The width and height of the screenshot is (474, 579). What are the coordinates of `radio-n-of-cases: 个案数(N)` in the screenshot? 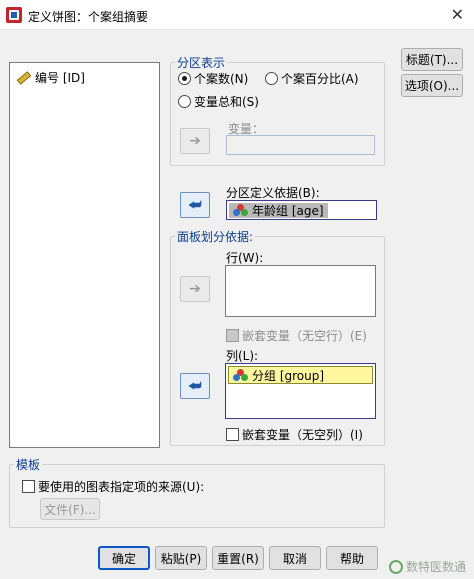 It's located at (213, 78).